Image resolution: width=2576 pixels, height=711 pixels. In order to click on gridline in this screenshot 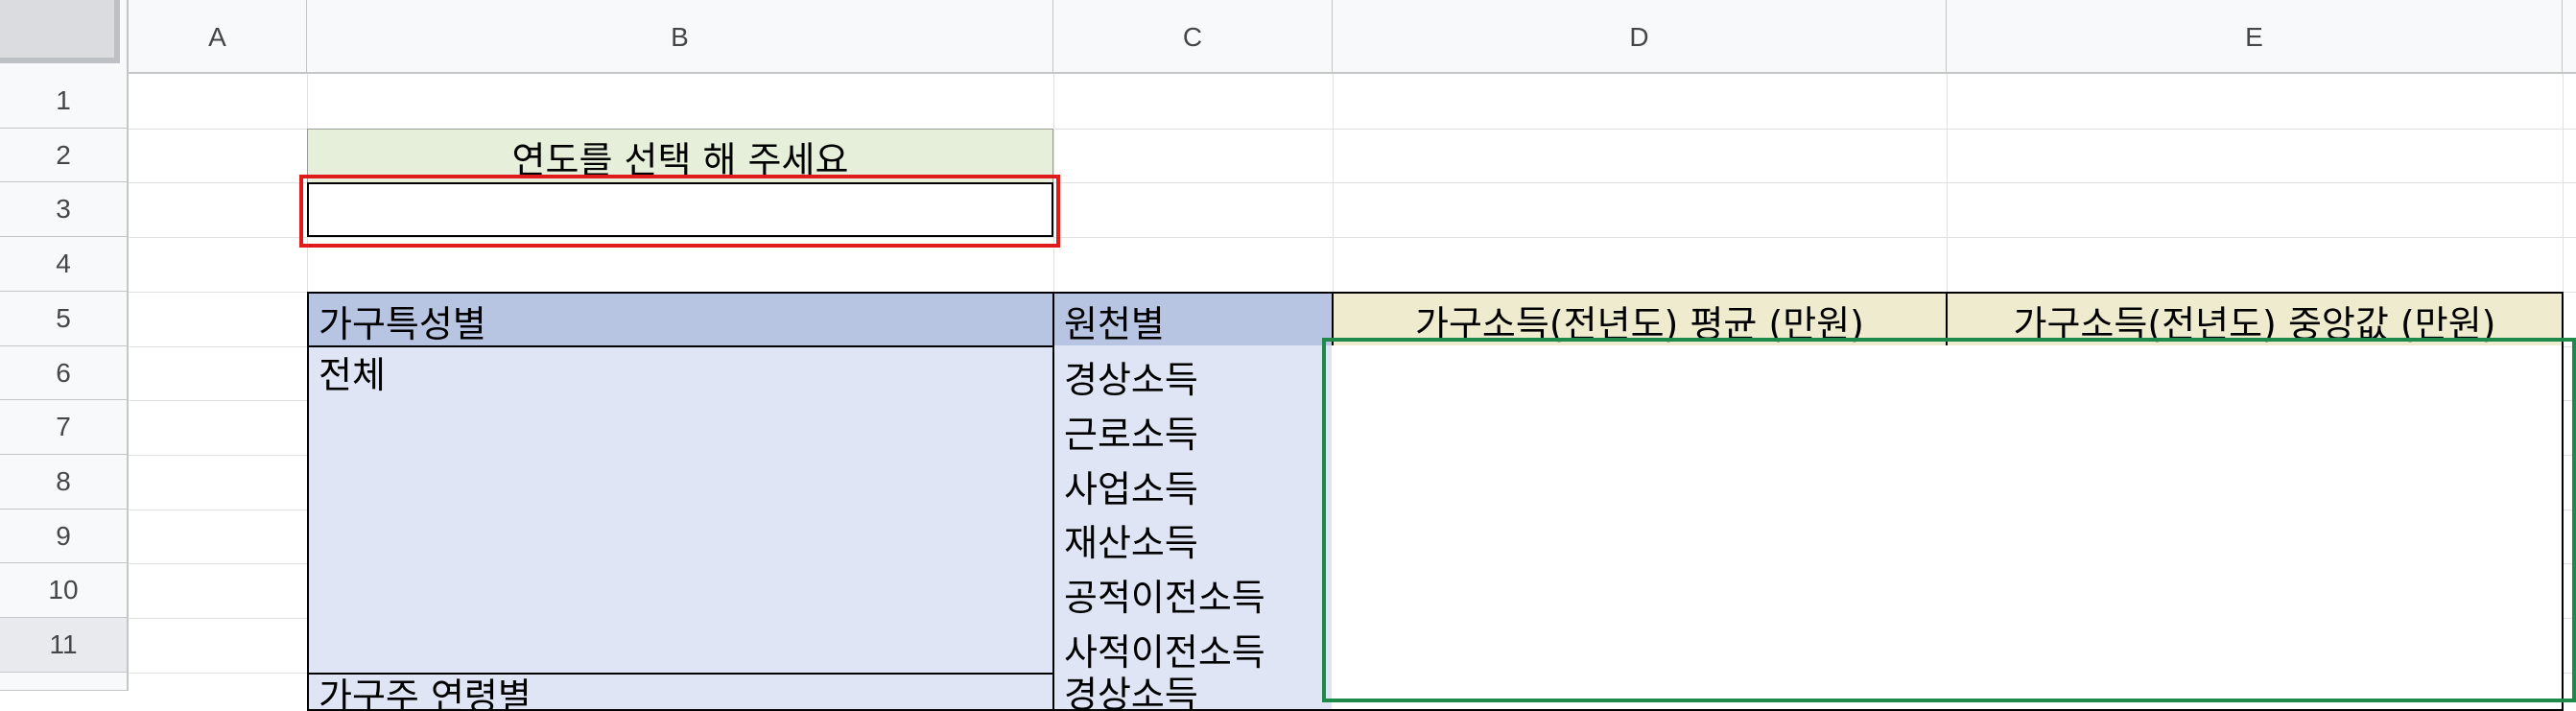, I will do `click(1353, 237)`.